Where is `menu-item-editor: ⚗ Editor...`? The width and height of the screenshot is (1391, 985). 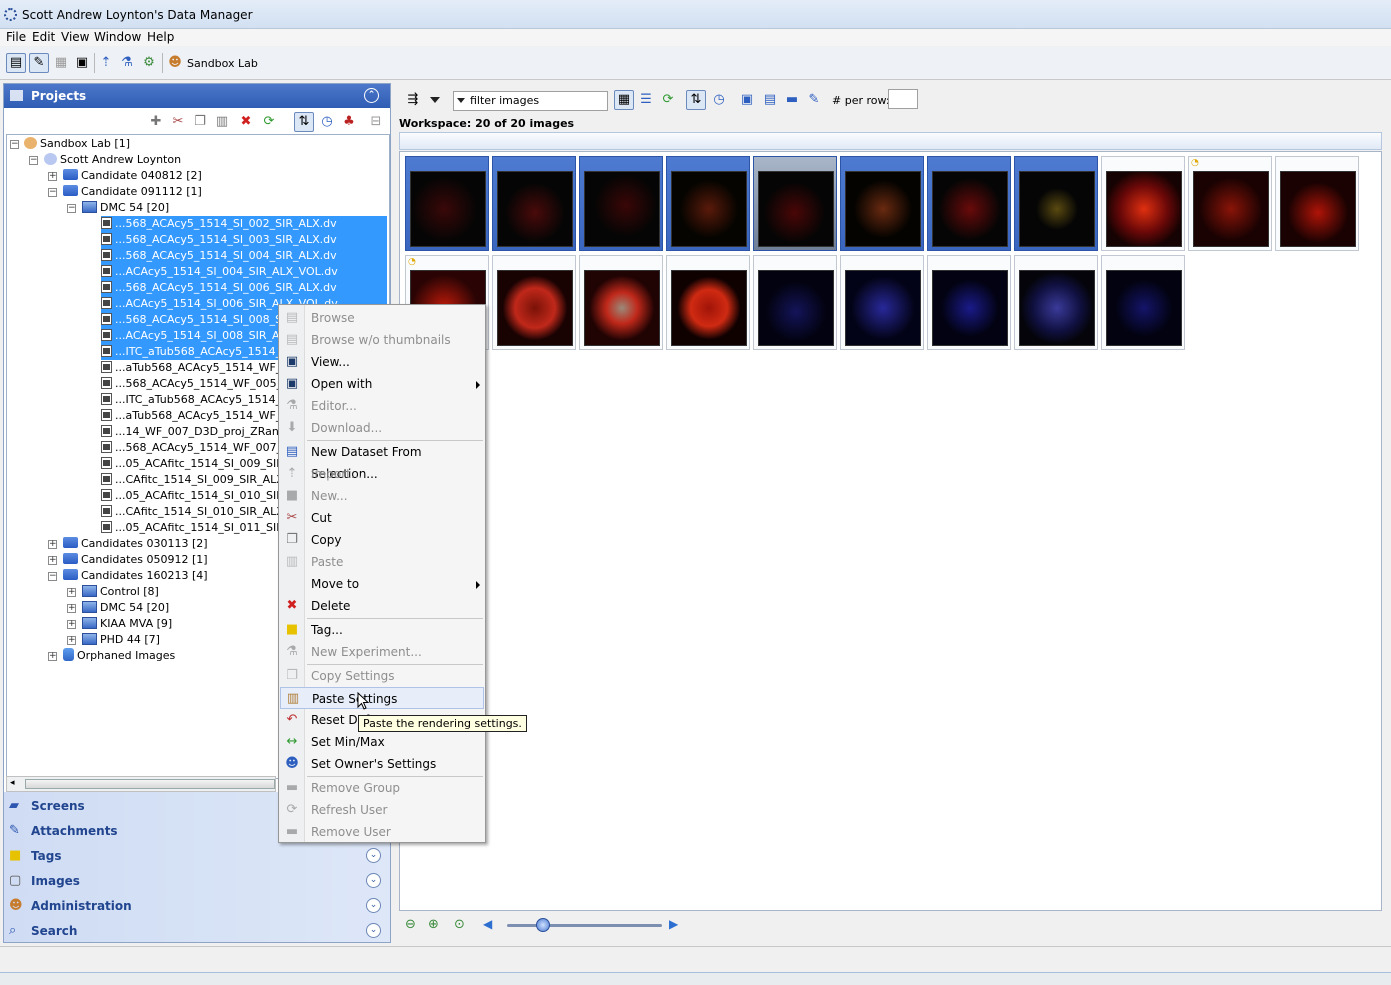
menu-item-editor: ⚗ Editor... is located at coordinates (382, 406).